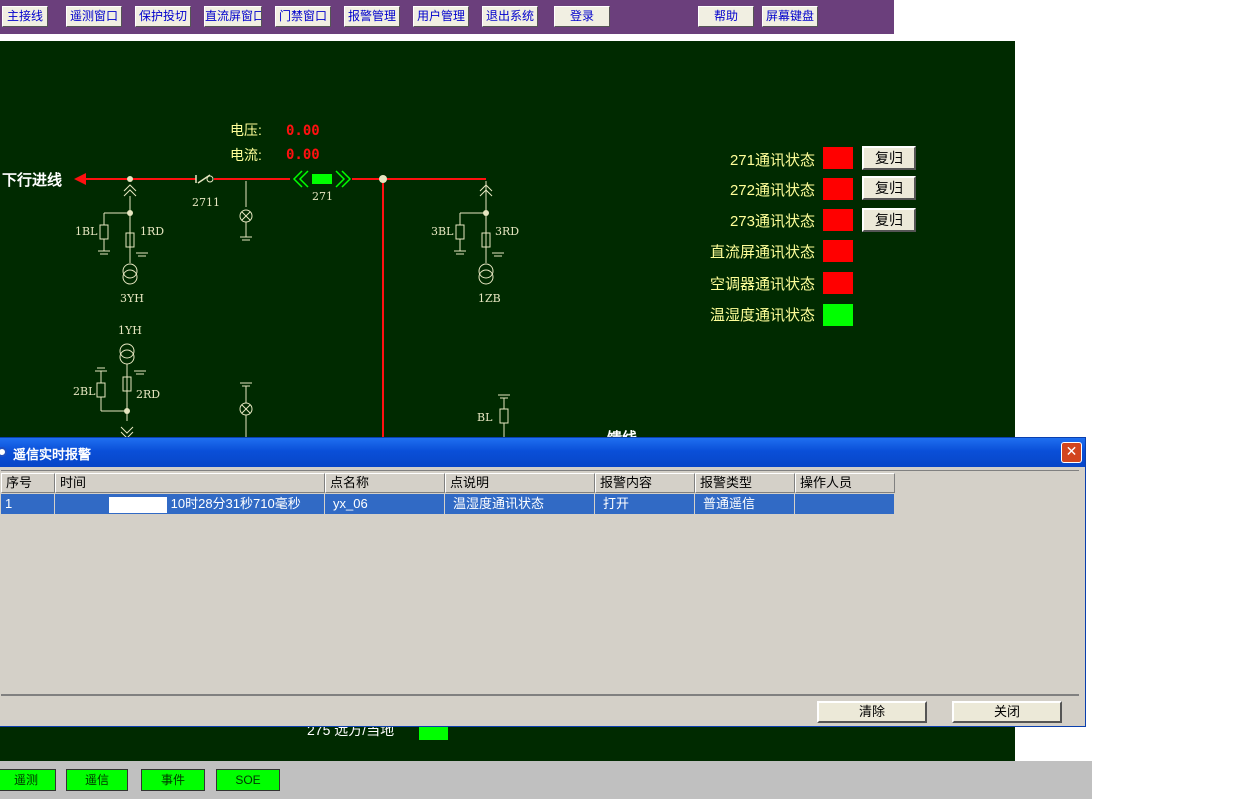 This screenshot has width=1236, height=799. Describe the element at coordinates (546, 780) in the screenshot. I see `bottom-status-bar: 遥测 遥信 事件 SOE` at that location.